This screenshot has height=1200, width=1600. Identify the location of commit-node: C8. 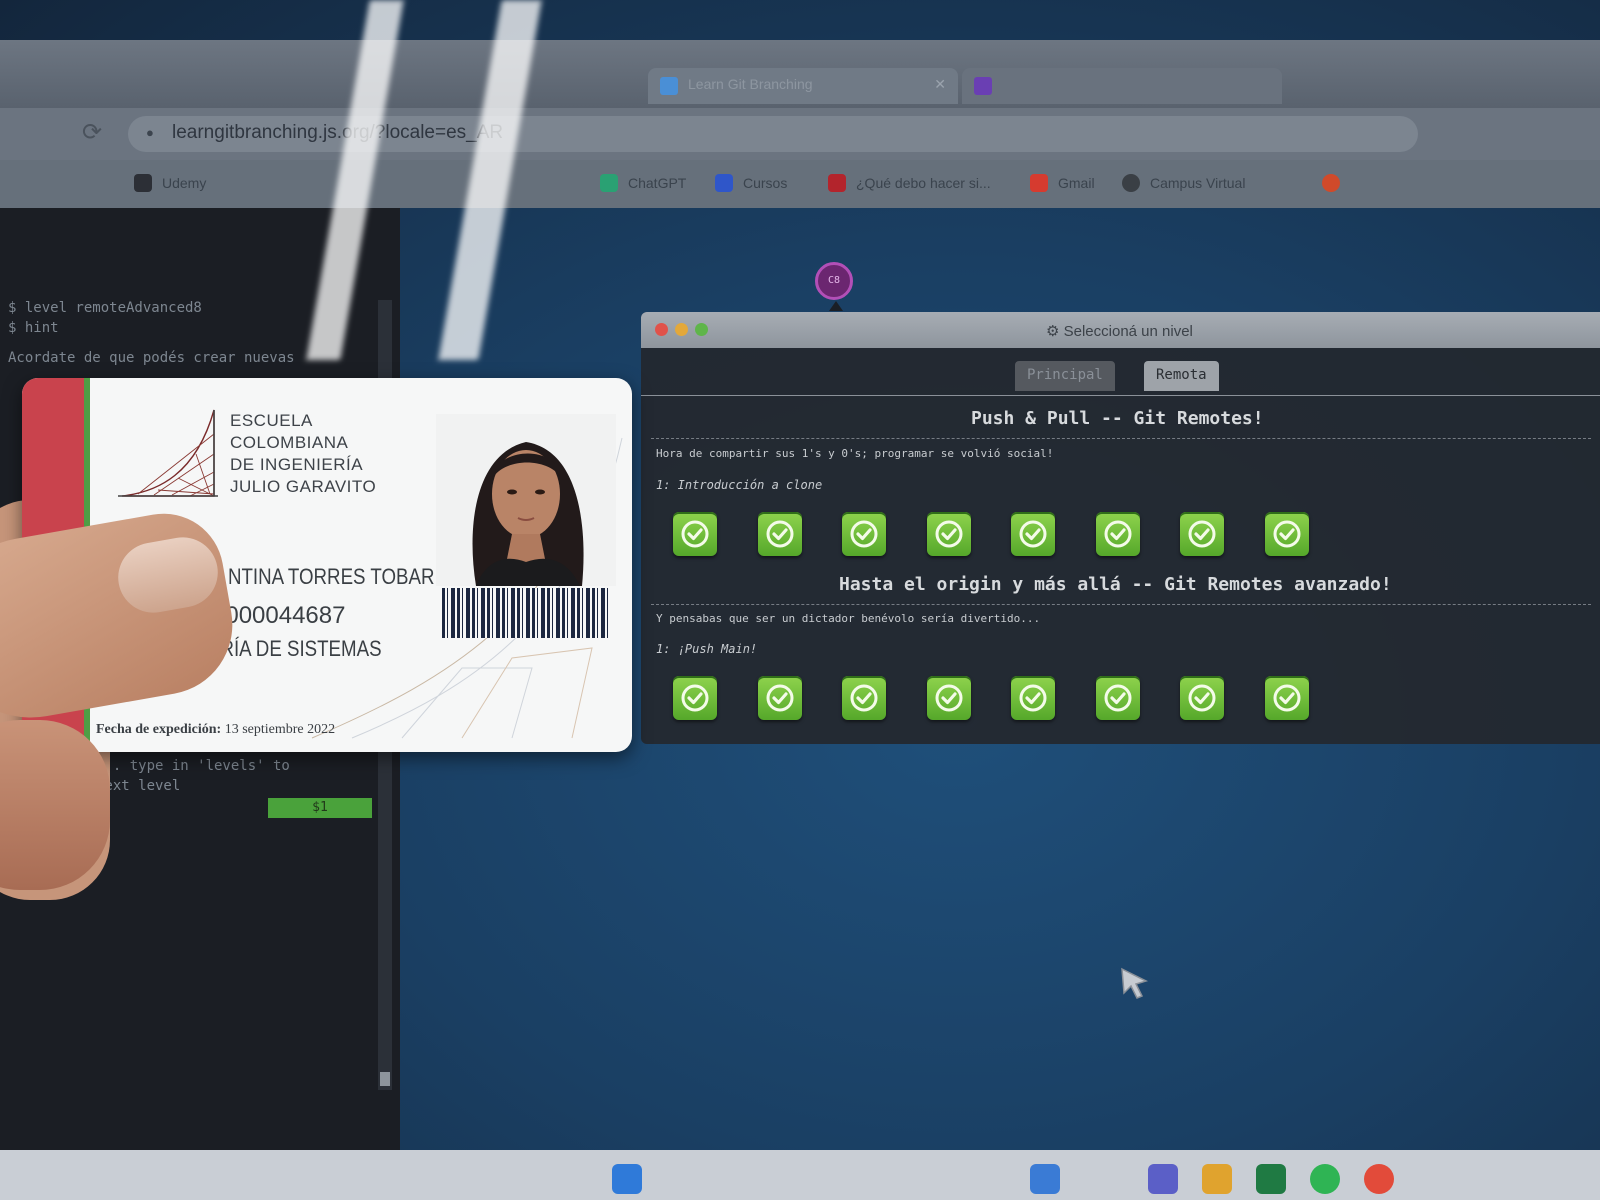
(834, 286).